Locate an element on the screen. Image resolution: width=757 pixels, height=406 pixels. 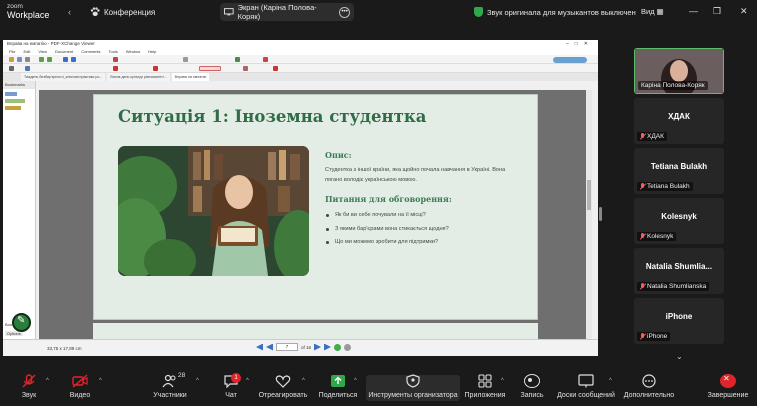
annotate-pencil-icon is located at coordinates (21, 322).